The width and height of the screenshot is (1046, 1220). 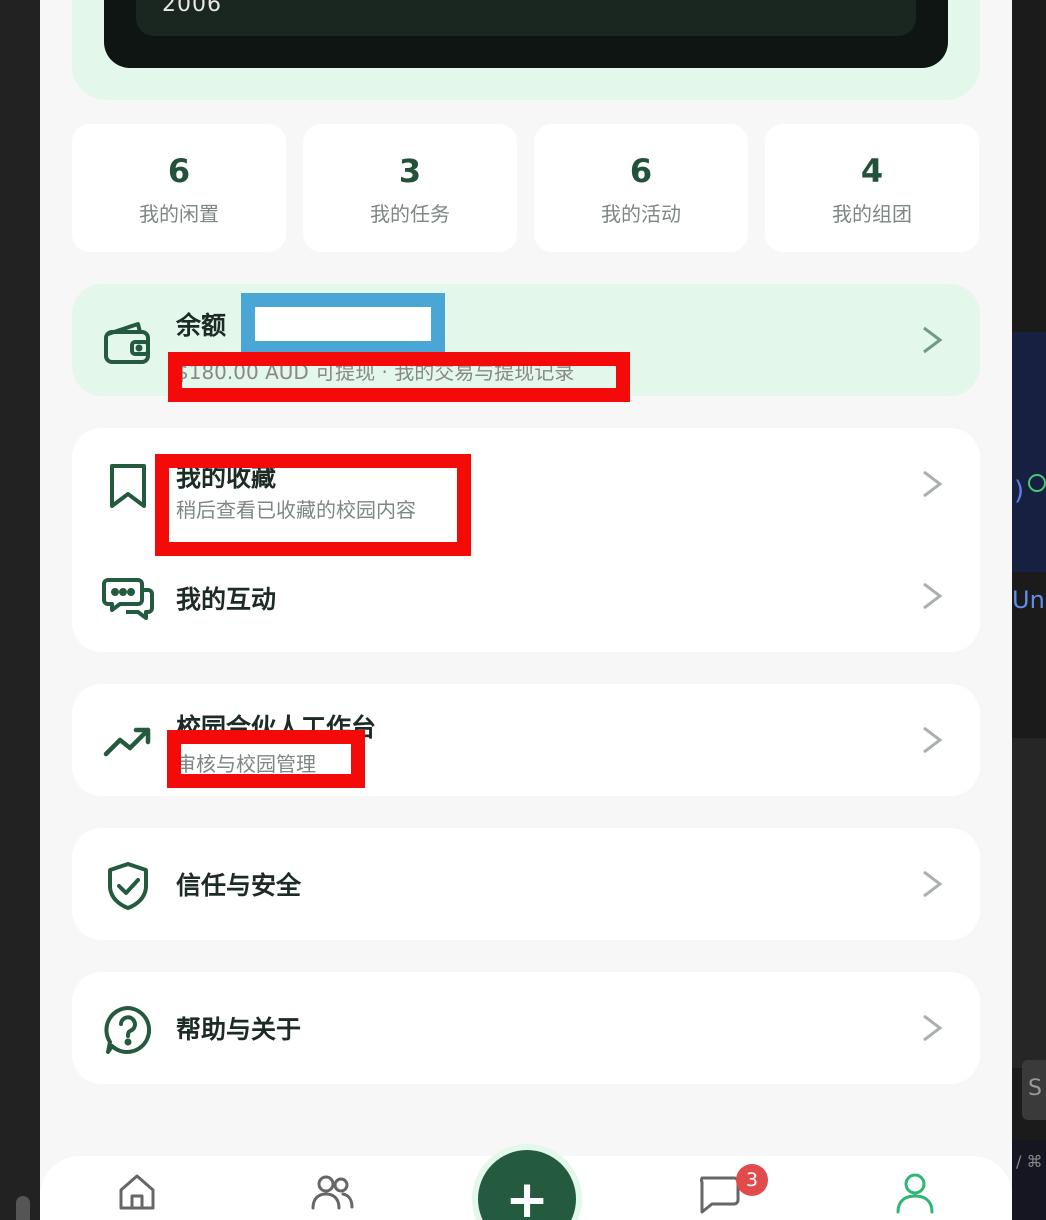 I want to click on background-check-icon, so click(x=1037, y=483).